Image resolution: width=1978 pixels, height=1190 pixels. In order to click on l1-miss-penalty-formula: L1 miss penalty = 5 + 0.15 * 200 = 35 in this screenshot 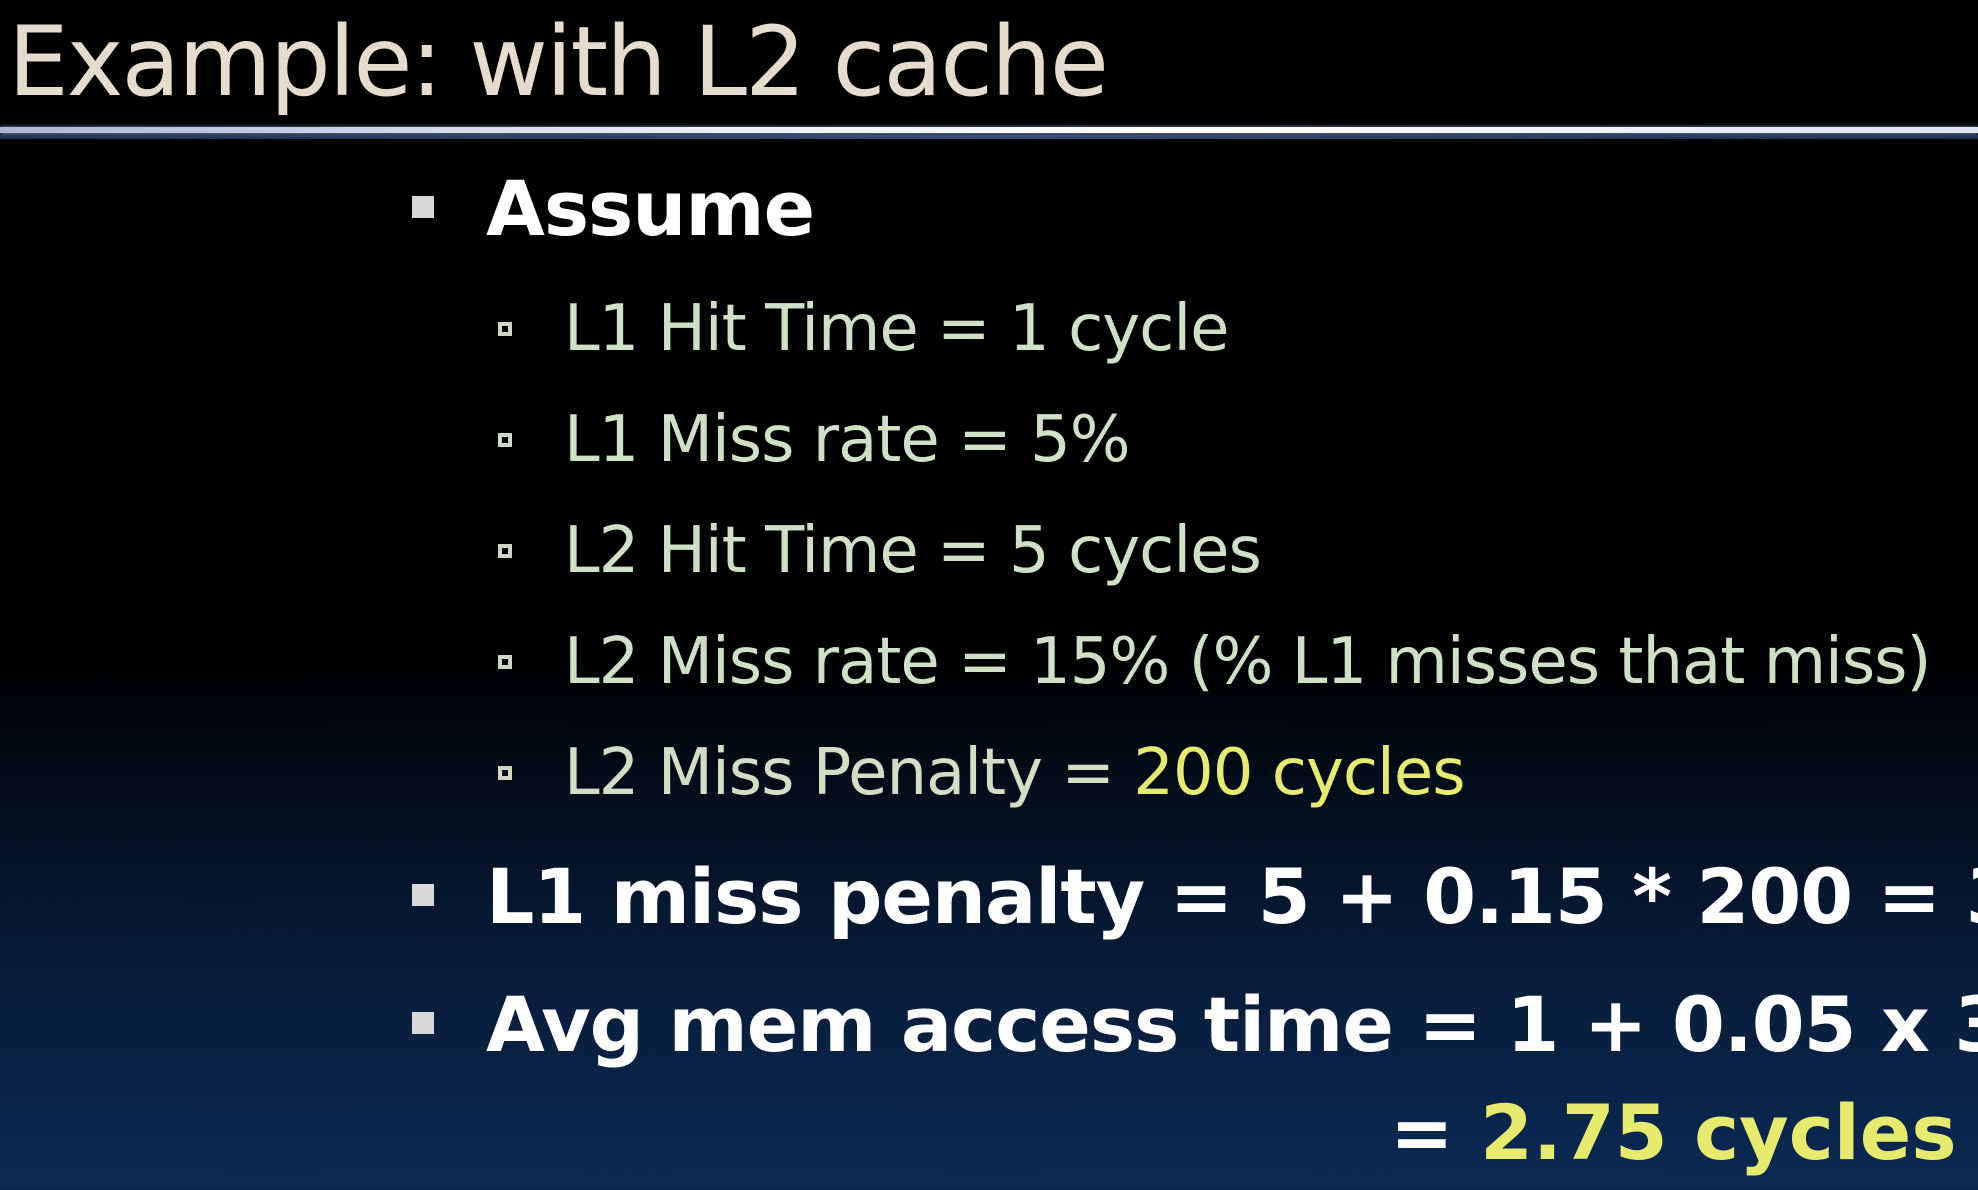, I will do `click(1232, 896)`.